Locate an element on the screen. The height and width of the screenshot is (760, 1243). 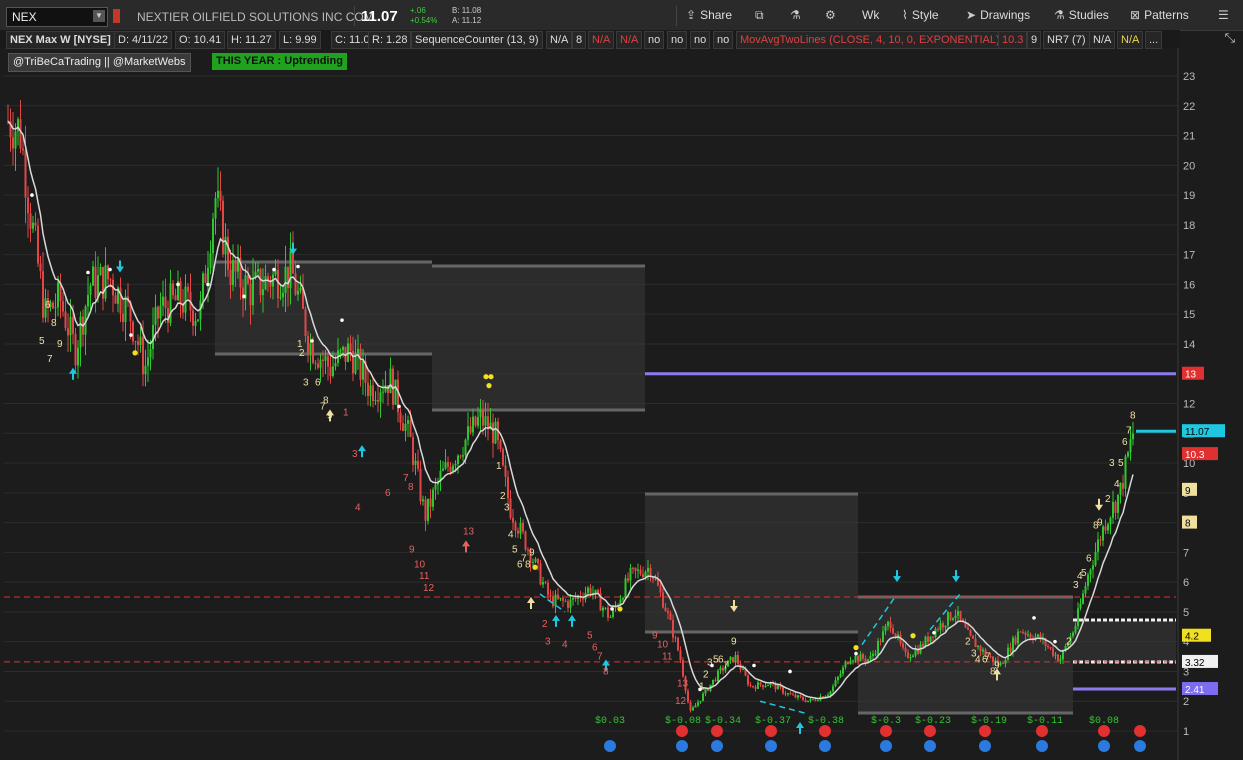
drawings-button: ➤ Drawings is located at coordinates (998, 15).